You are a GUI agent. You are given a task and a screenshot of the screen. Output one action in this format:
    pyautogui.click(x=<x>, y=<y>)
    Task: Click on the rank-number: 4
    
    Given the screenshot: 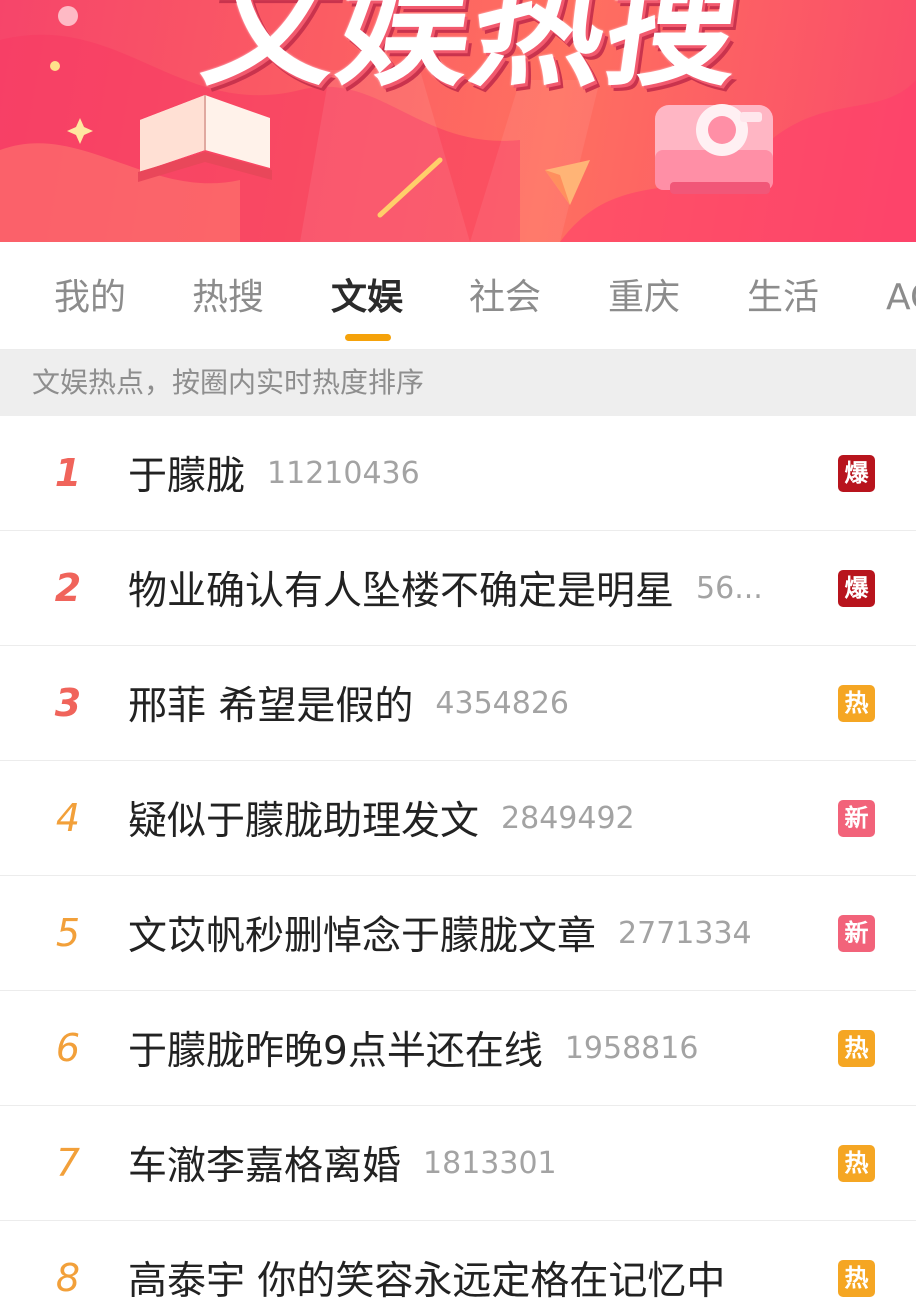 What is the action you would take?
    pyautogui.click(x=68, y=818)
    